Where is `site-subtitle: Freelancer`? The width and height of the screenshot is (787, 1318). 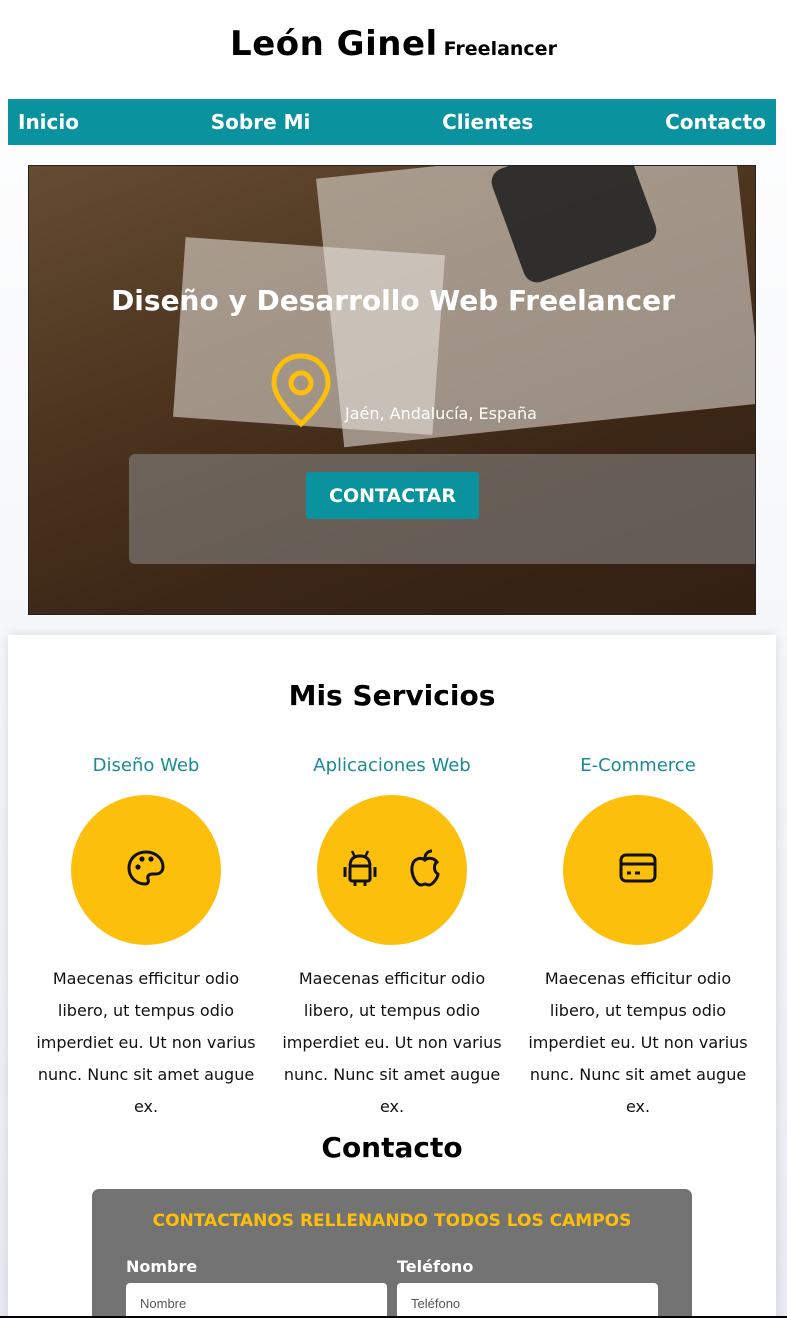
site-subtitle: Freelancer is located at coordinates (500, 49).